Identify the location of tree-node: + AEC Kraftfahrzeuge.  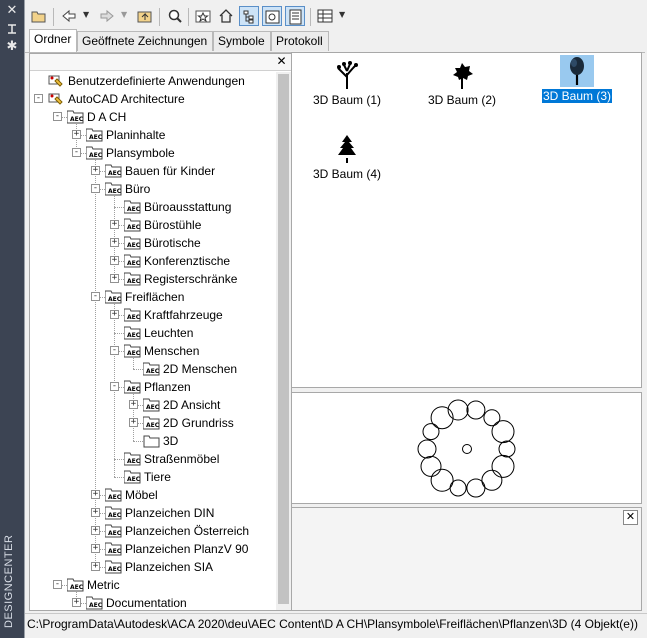
(152, 315).